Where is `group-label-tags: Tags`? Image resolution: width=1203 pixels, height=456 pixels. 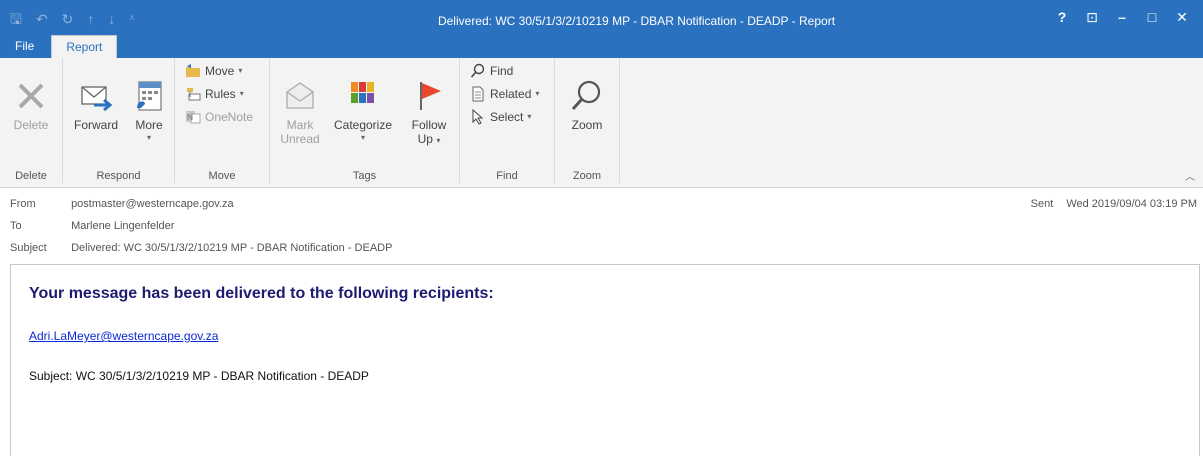 group-label-tags: Tags is located at coordinates (364, 176).